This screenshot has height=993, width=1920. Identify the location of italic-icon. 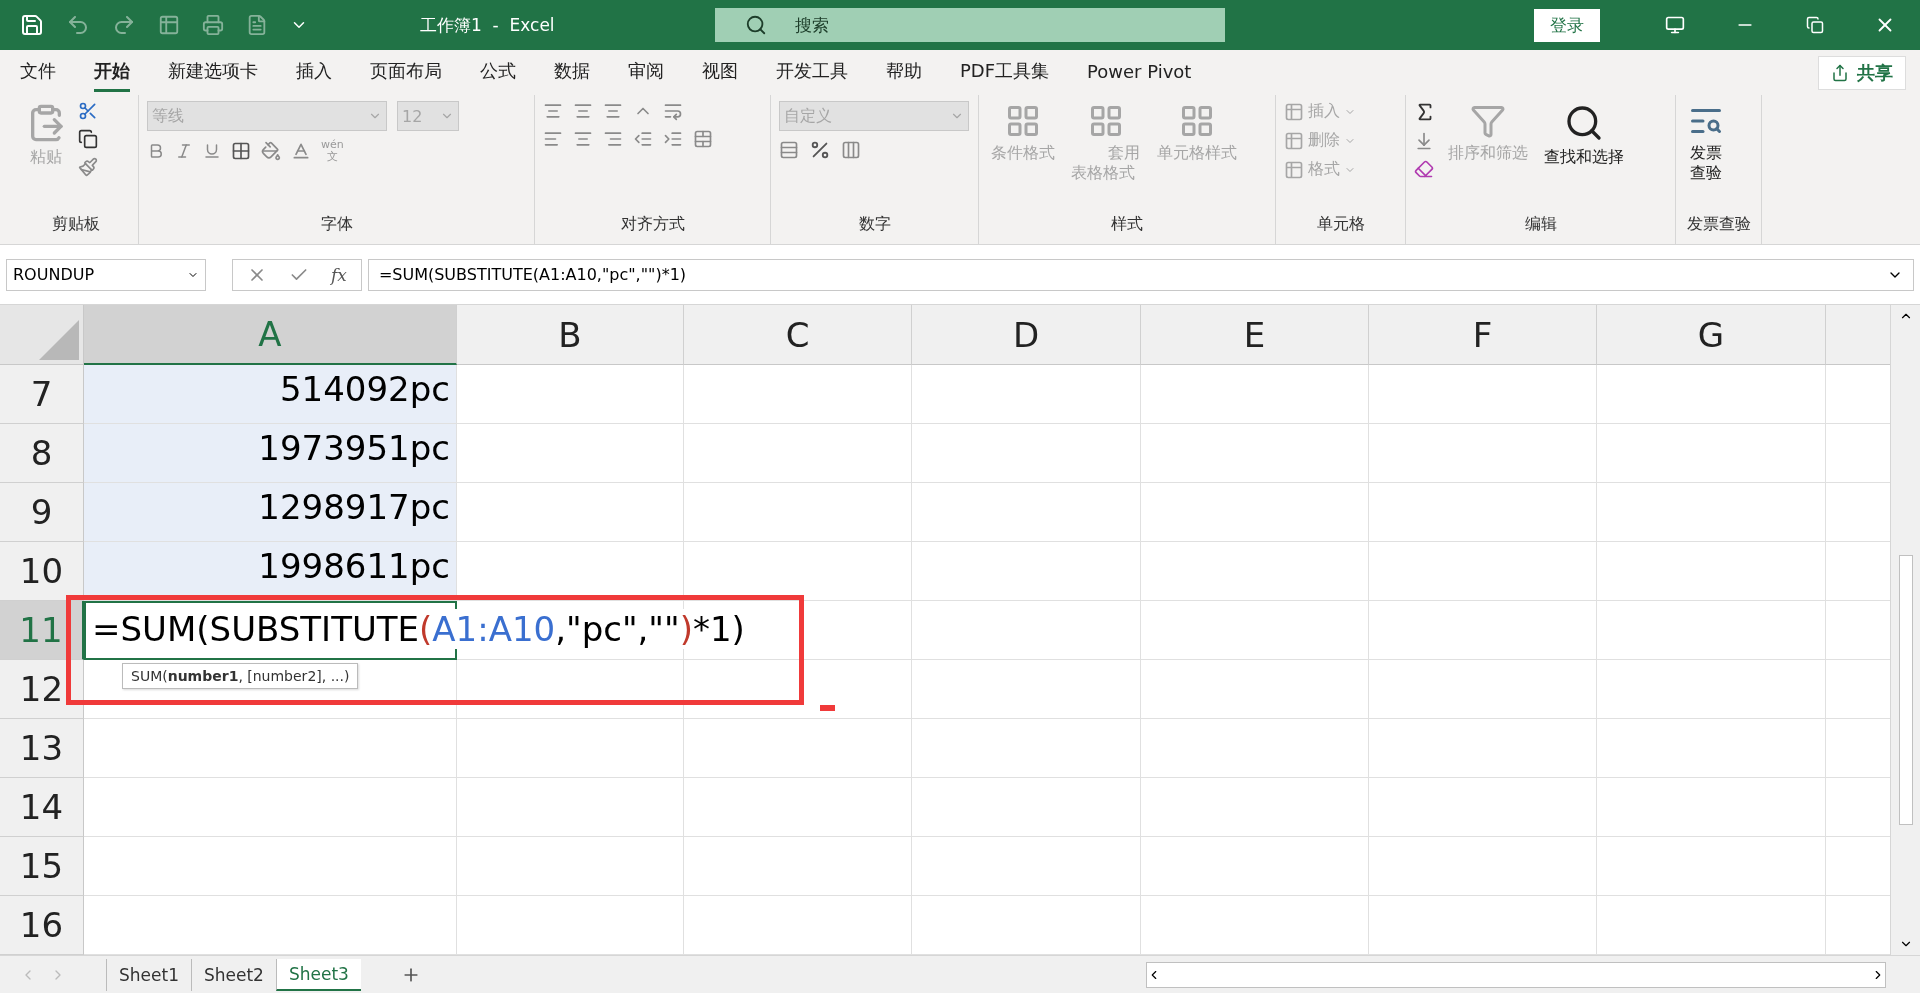
(184, 151).